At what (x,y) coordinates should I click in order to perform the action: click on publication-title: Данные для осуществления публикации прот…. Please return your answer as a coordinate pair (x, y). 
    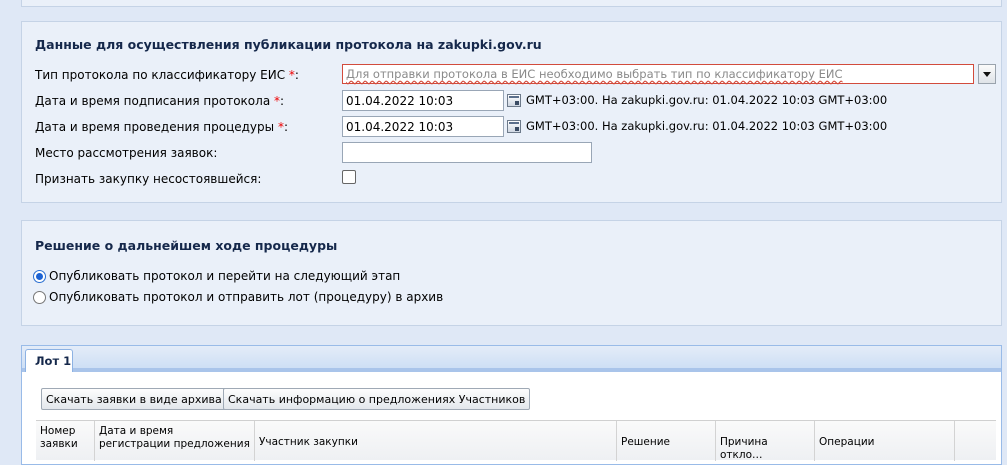
    Looking at the image, I should click on (288, 44).